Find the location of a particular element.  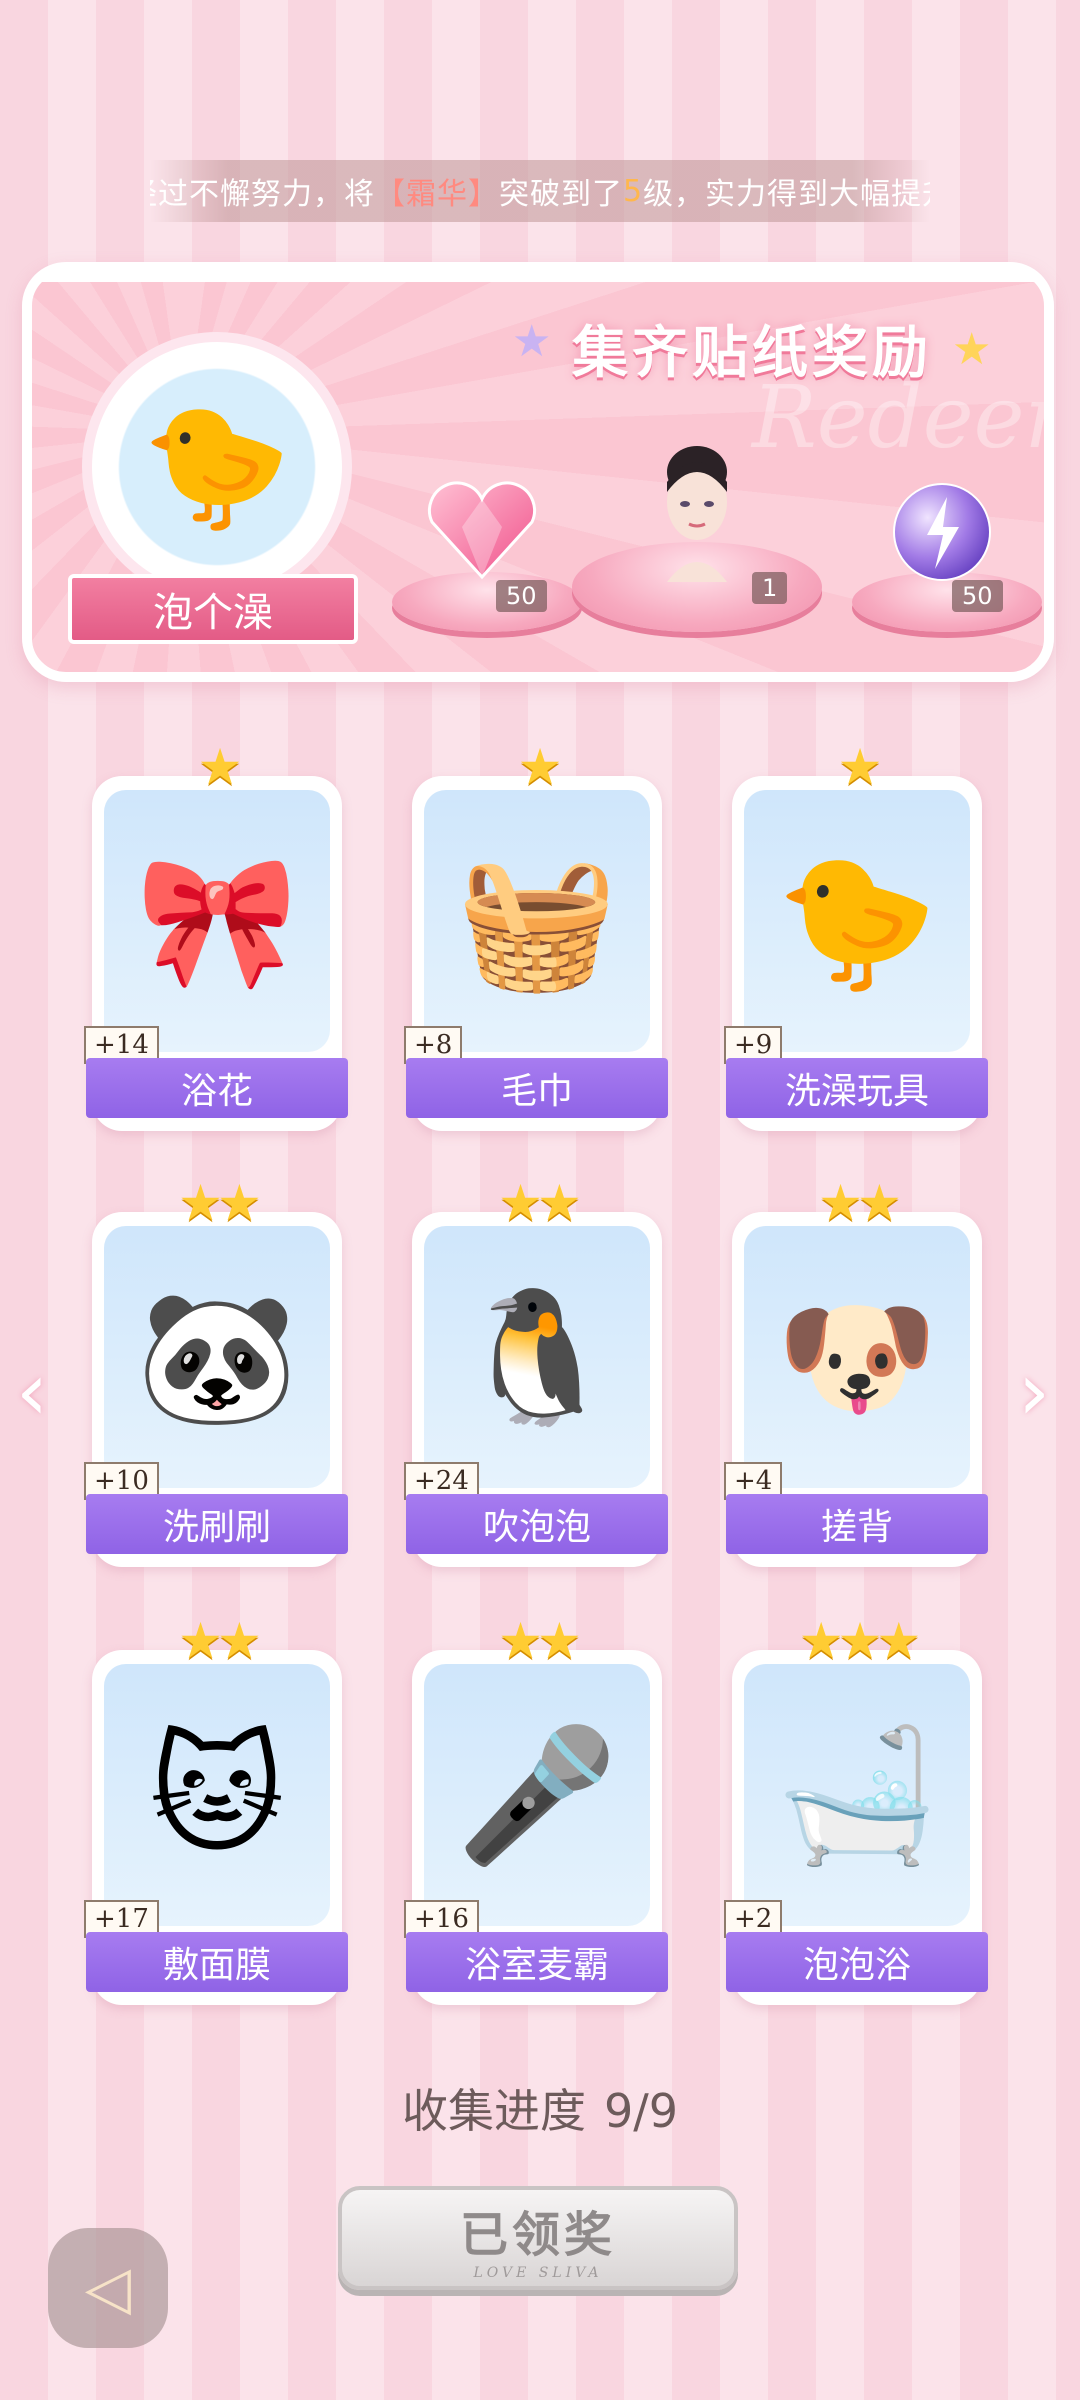

energy-orb-icon is located at coordinates (942, 532).